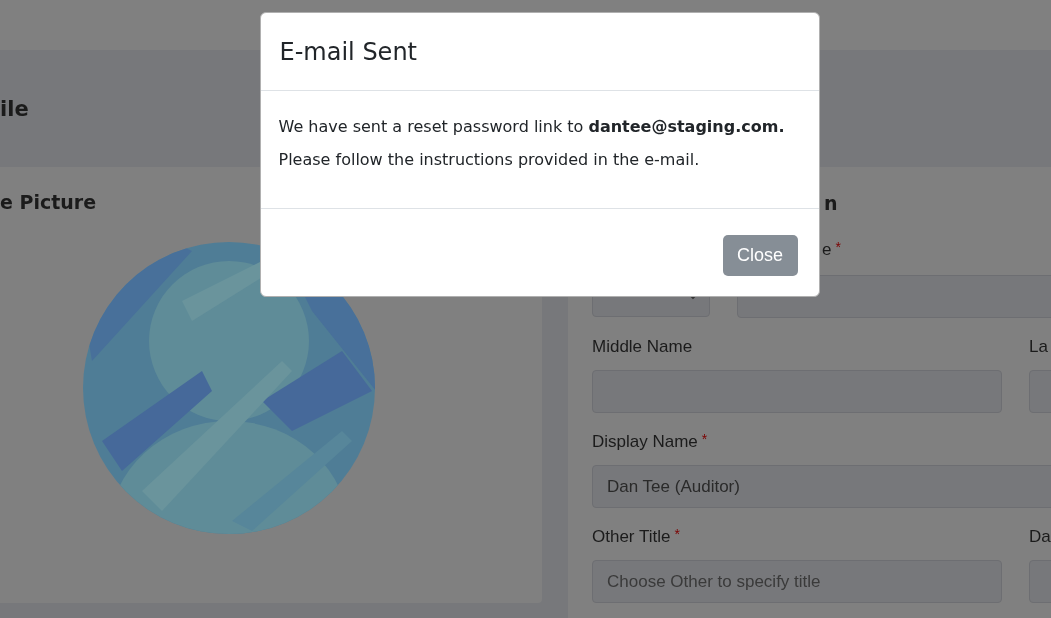 This screenshot has height=618, width=1051. I want to click on field-label: Display Name, so click(645, 442).